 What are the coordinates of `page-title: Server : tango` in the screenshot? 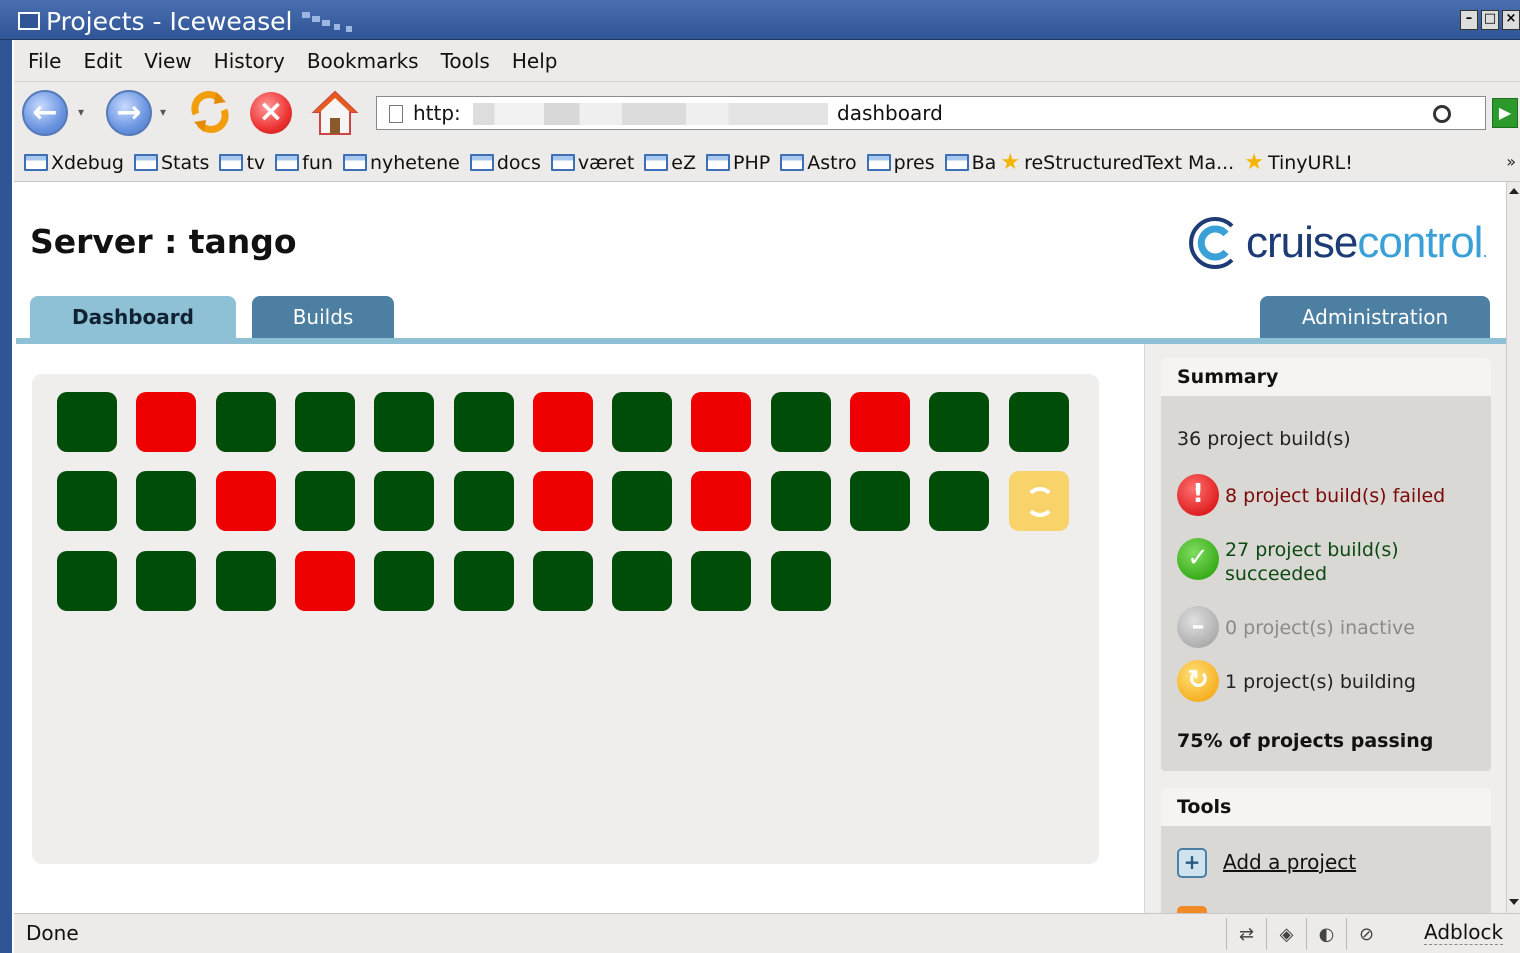 It's located at (163, 241).